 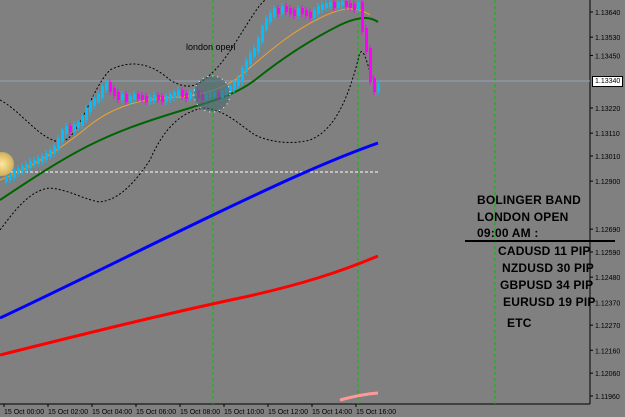 I want to click on price-tick-label: 1.12590, so click(x=607, y=253).